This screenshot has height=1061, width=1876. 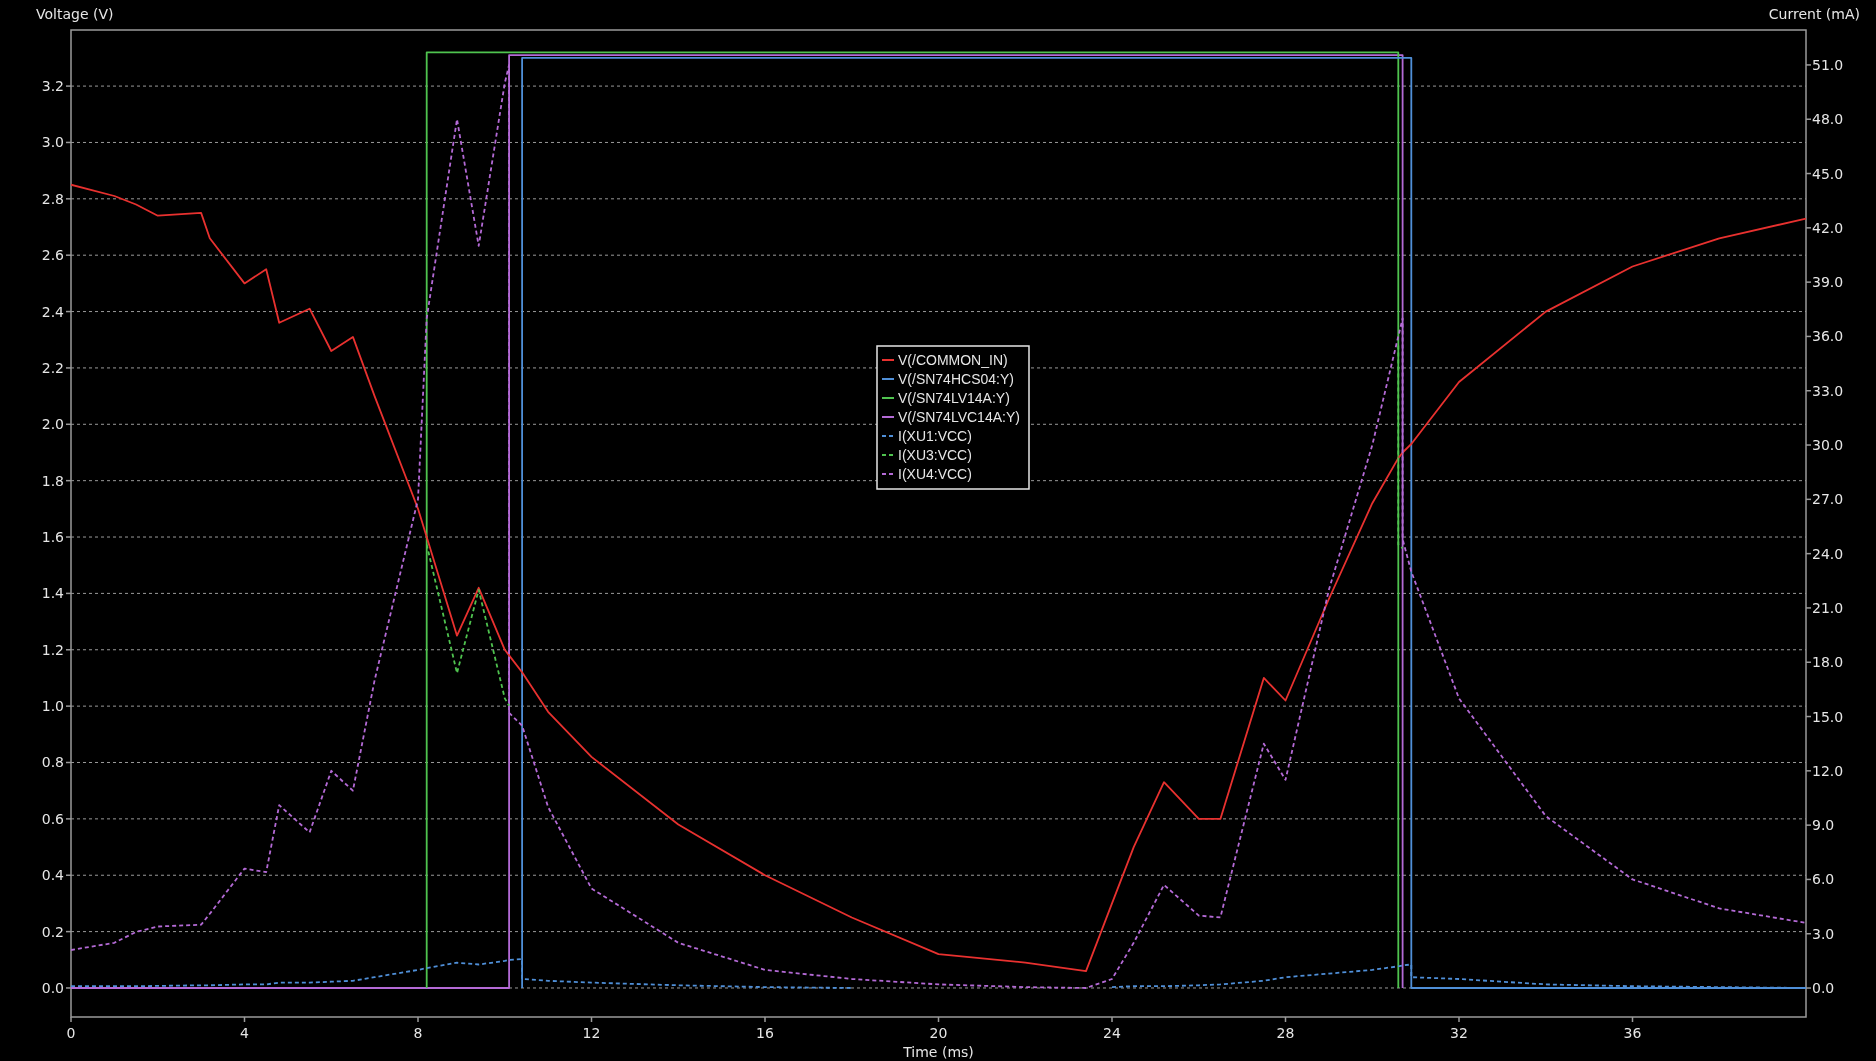 I want to click on x-tick-label: 20, so click(x=938, y=1033).